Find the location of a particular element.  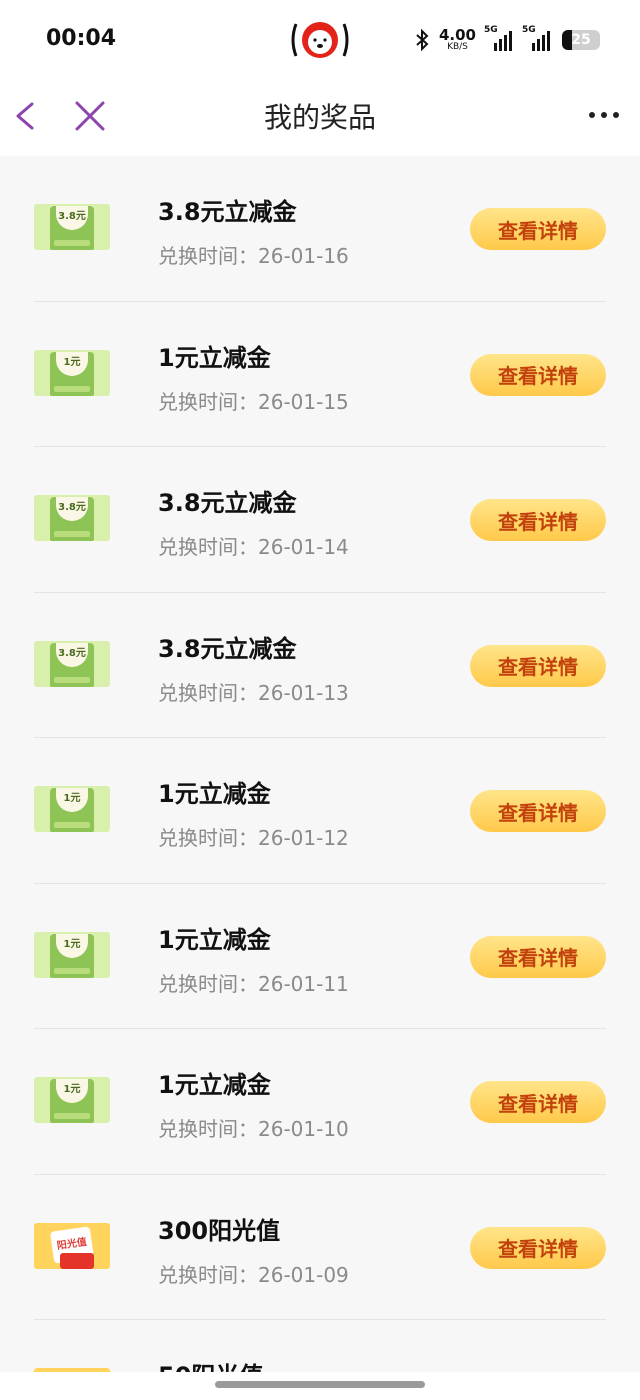

exchange-time-value: 26-01-14 is located at coordinates (303, 547).